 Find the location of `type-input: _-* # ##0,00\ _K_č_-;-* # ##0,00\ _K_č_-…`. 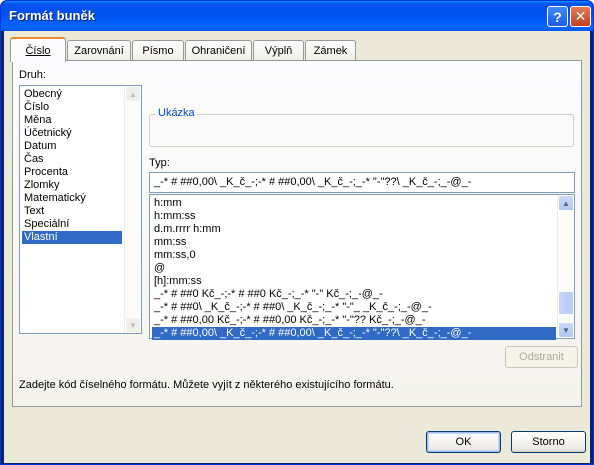

type-input: _-* # ##0,00\ _K_č_-;-* # ##0,00\ _K_č_-… is located at coordinates (362, 182).